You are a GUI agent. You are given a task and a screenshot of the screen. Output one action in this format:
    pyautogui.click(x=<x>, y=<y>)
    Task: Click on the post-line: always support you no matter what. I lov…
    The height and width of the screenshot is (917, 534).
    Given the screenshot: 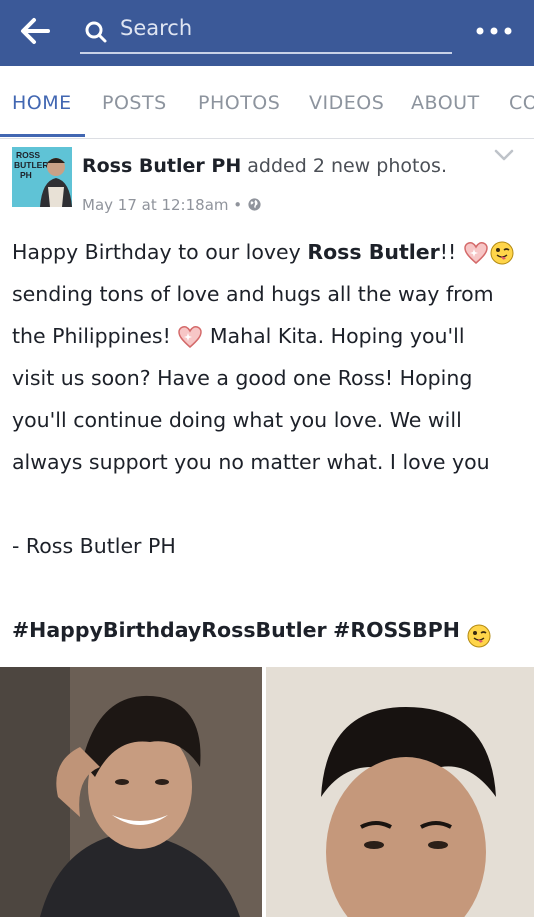 What is the action you would take?
    pyautogui.click(x=251, y=462)
    